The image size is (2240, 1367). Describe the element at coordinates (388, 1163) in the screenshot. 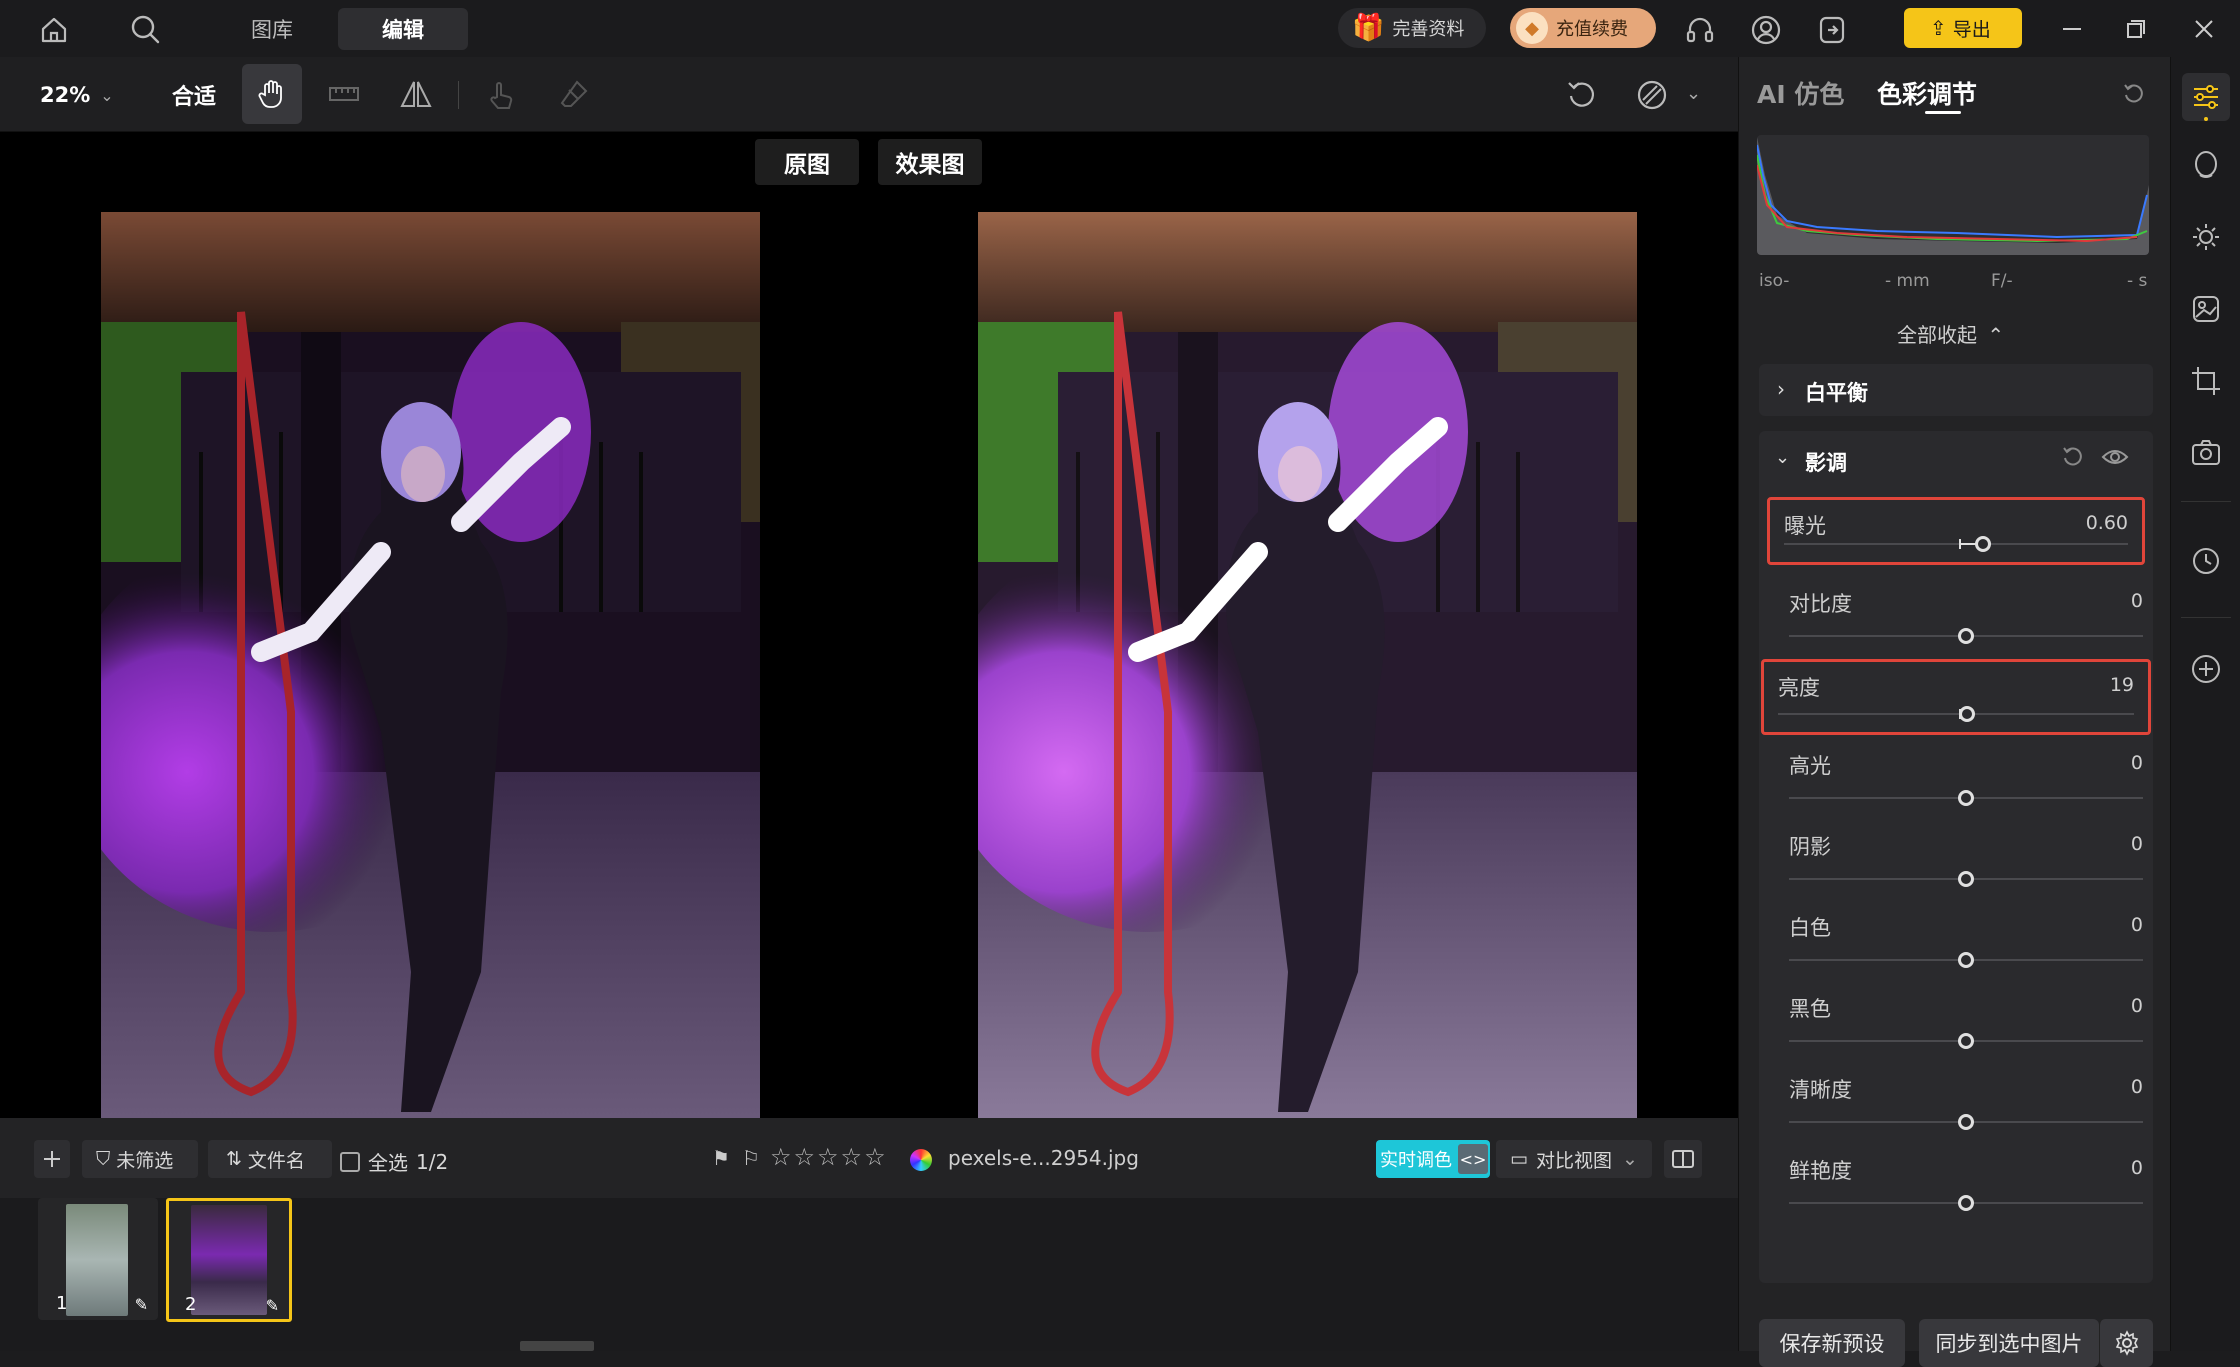

I see `select-all-label: 全选` at that location.